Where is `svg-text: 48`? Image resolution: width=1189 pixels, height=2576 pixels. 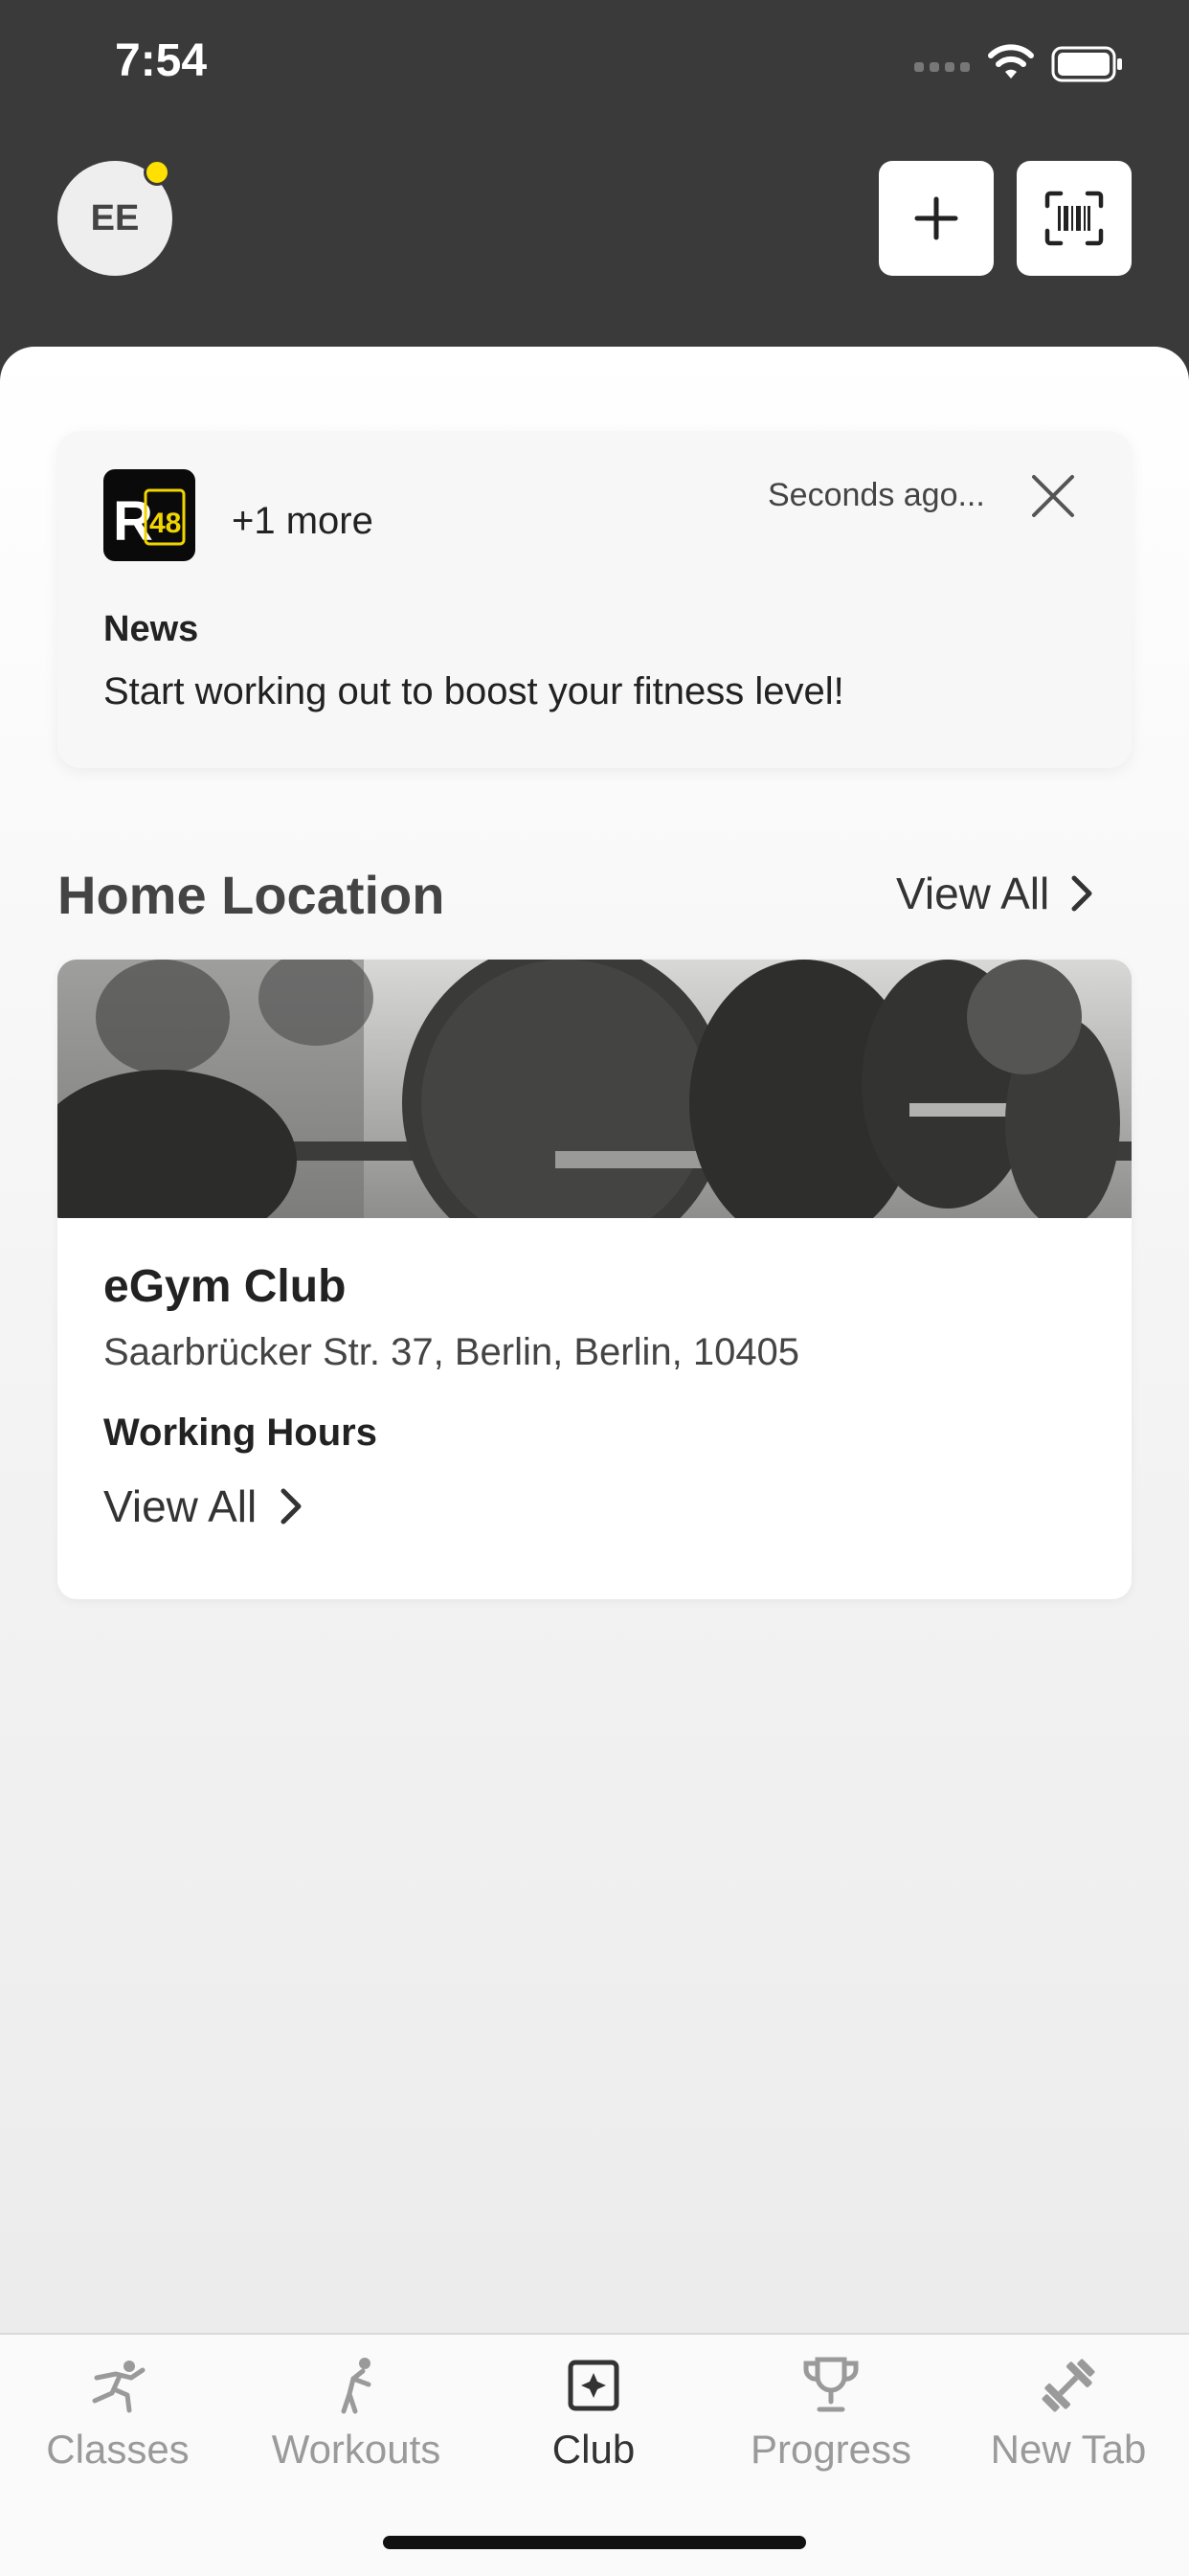
svg-text: 48 is located at coordinates (165, 523).